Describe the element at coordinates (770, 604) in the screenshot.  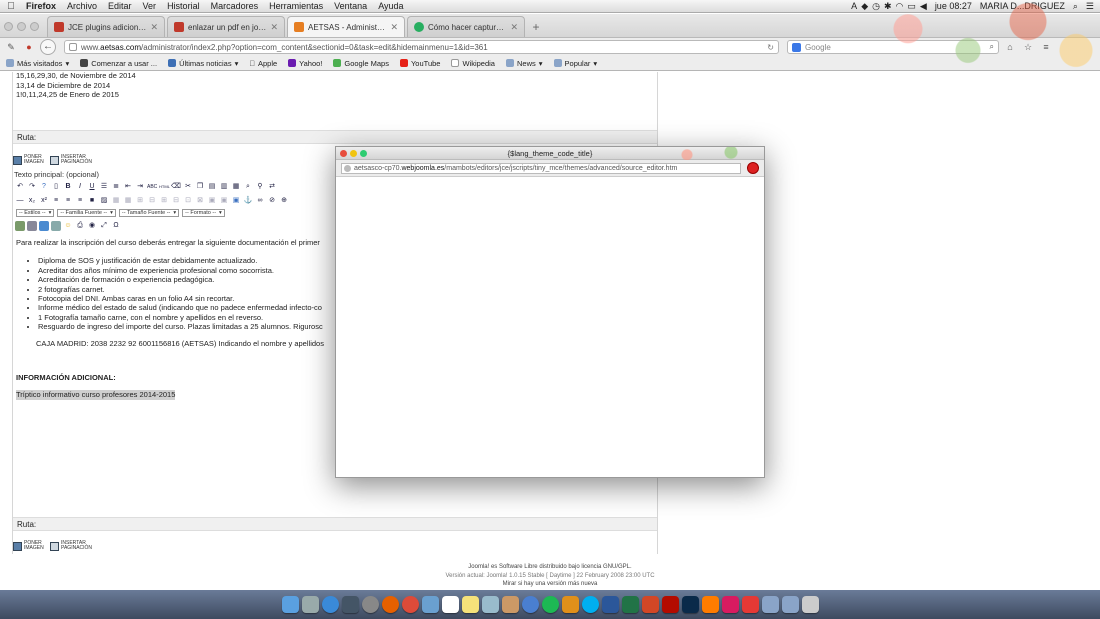
I see `documents-folder-icon` at that location.